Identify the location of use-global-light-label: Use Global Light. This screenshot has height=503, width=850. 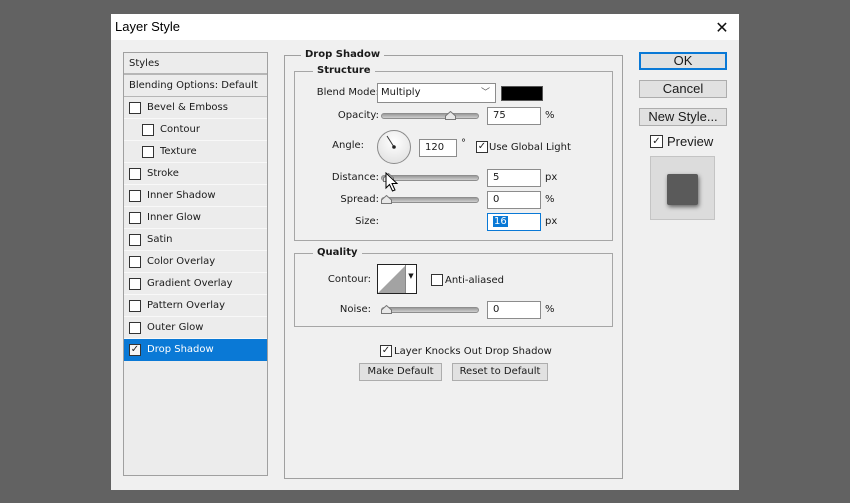
(530, 147).